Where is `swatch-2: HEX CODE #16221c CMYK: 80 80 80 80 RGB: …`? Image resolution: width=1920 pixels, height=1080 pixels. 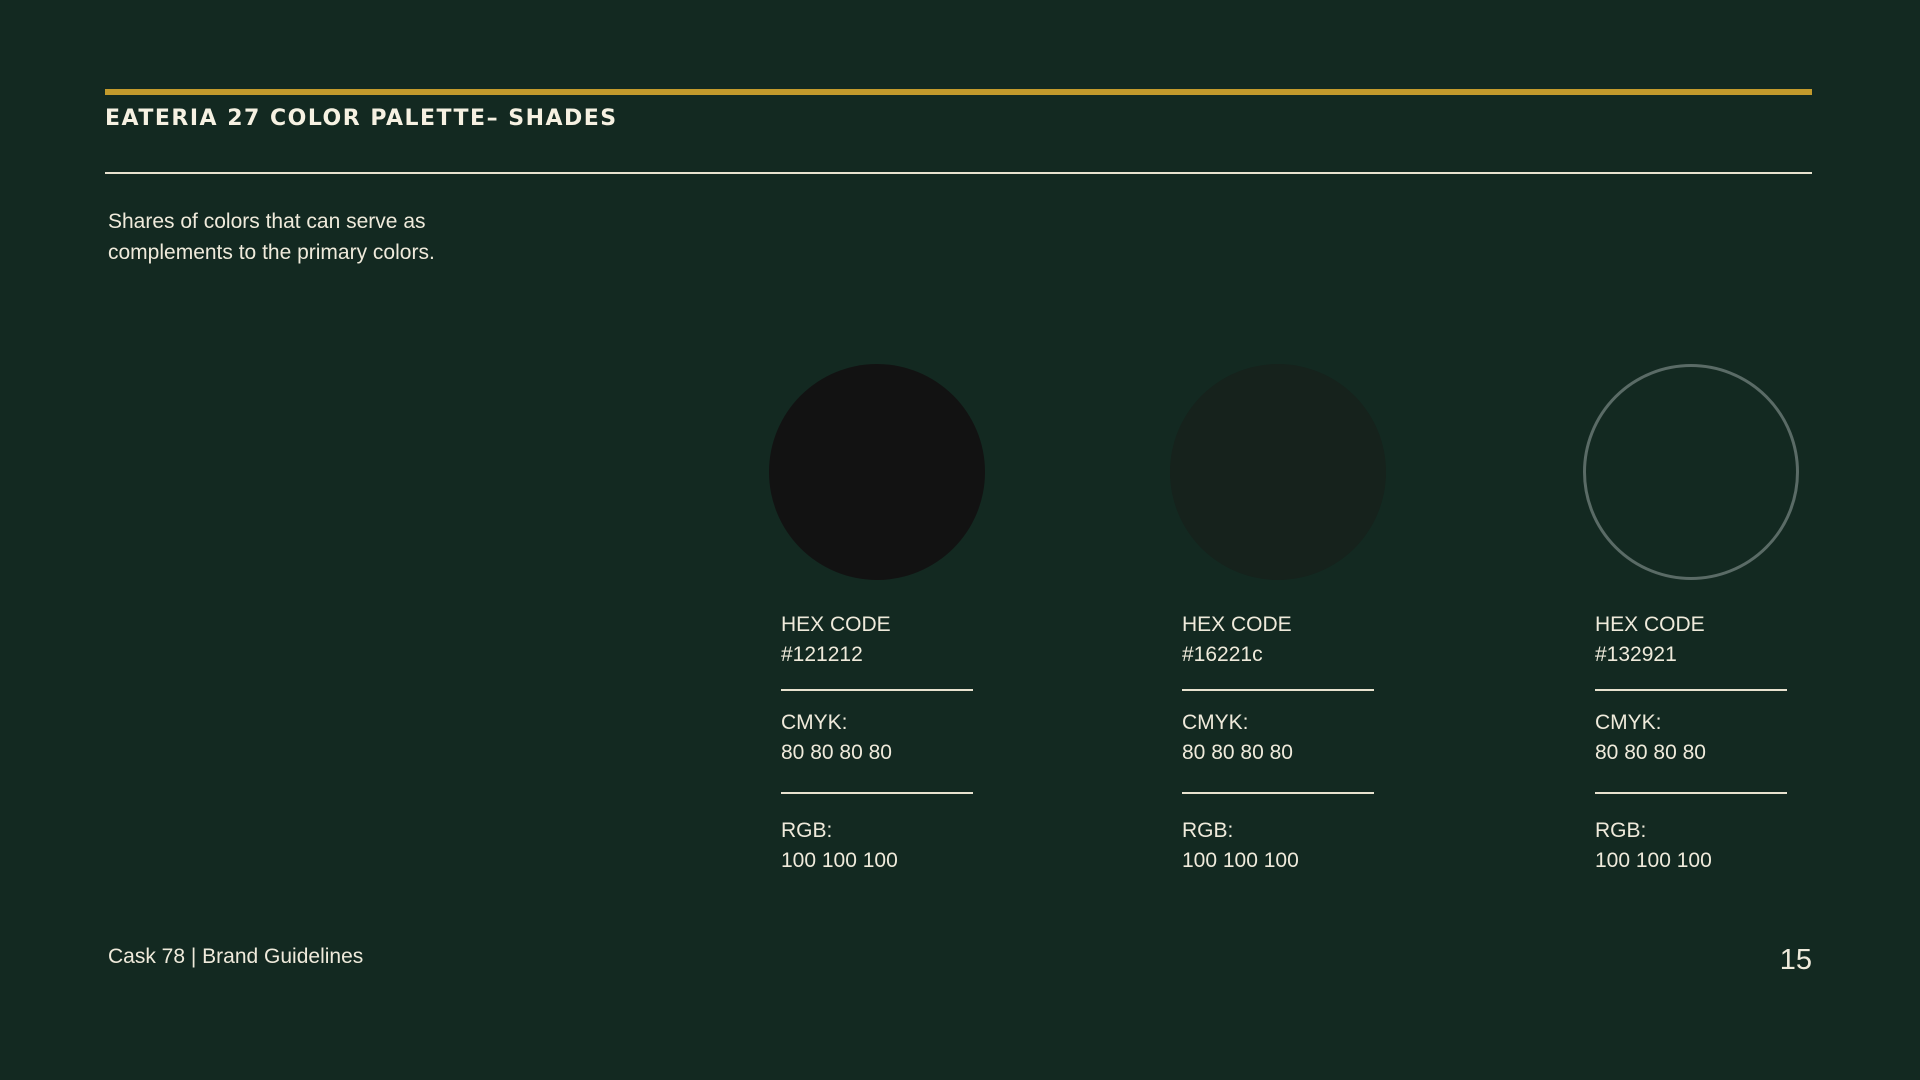 swatch-2: HEX CODE #16221c CMYK: 80 80 80 80 RGB: … is located at coordinates (1285, 620).